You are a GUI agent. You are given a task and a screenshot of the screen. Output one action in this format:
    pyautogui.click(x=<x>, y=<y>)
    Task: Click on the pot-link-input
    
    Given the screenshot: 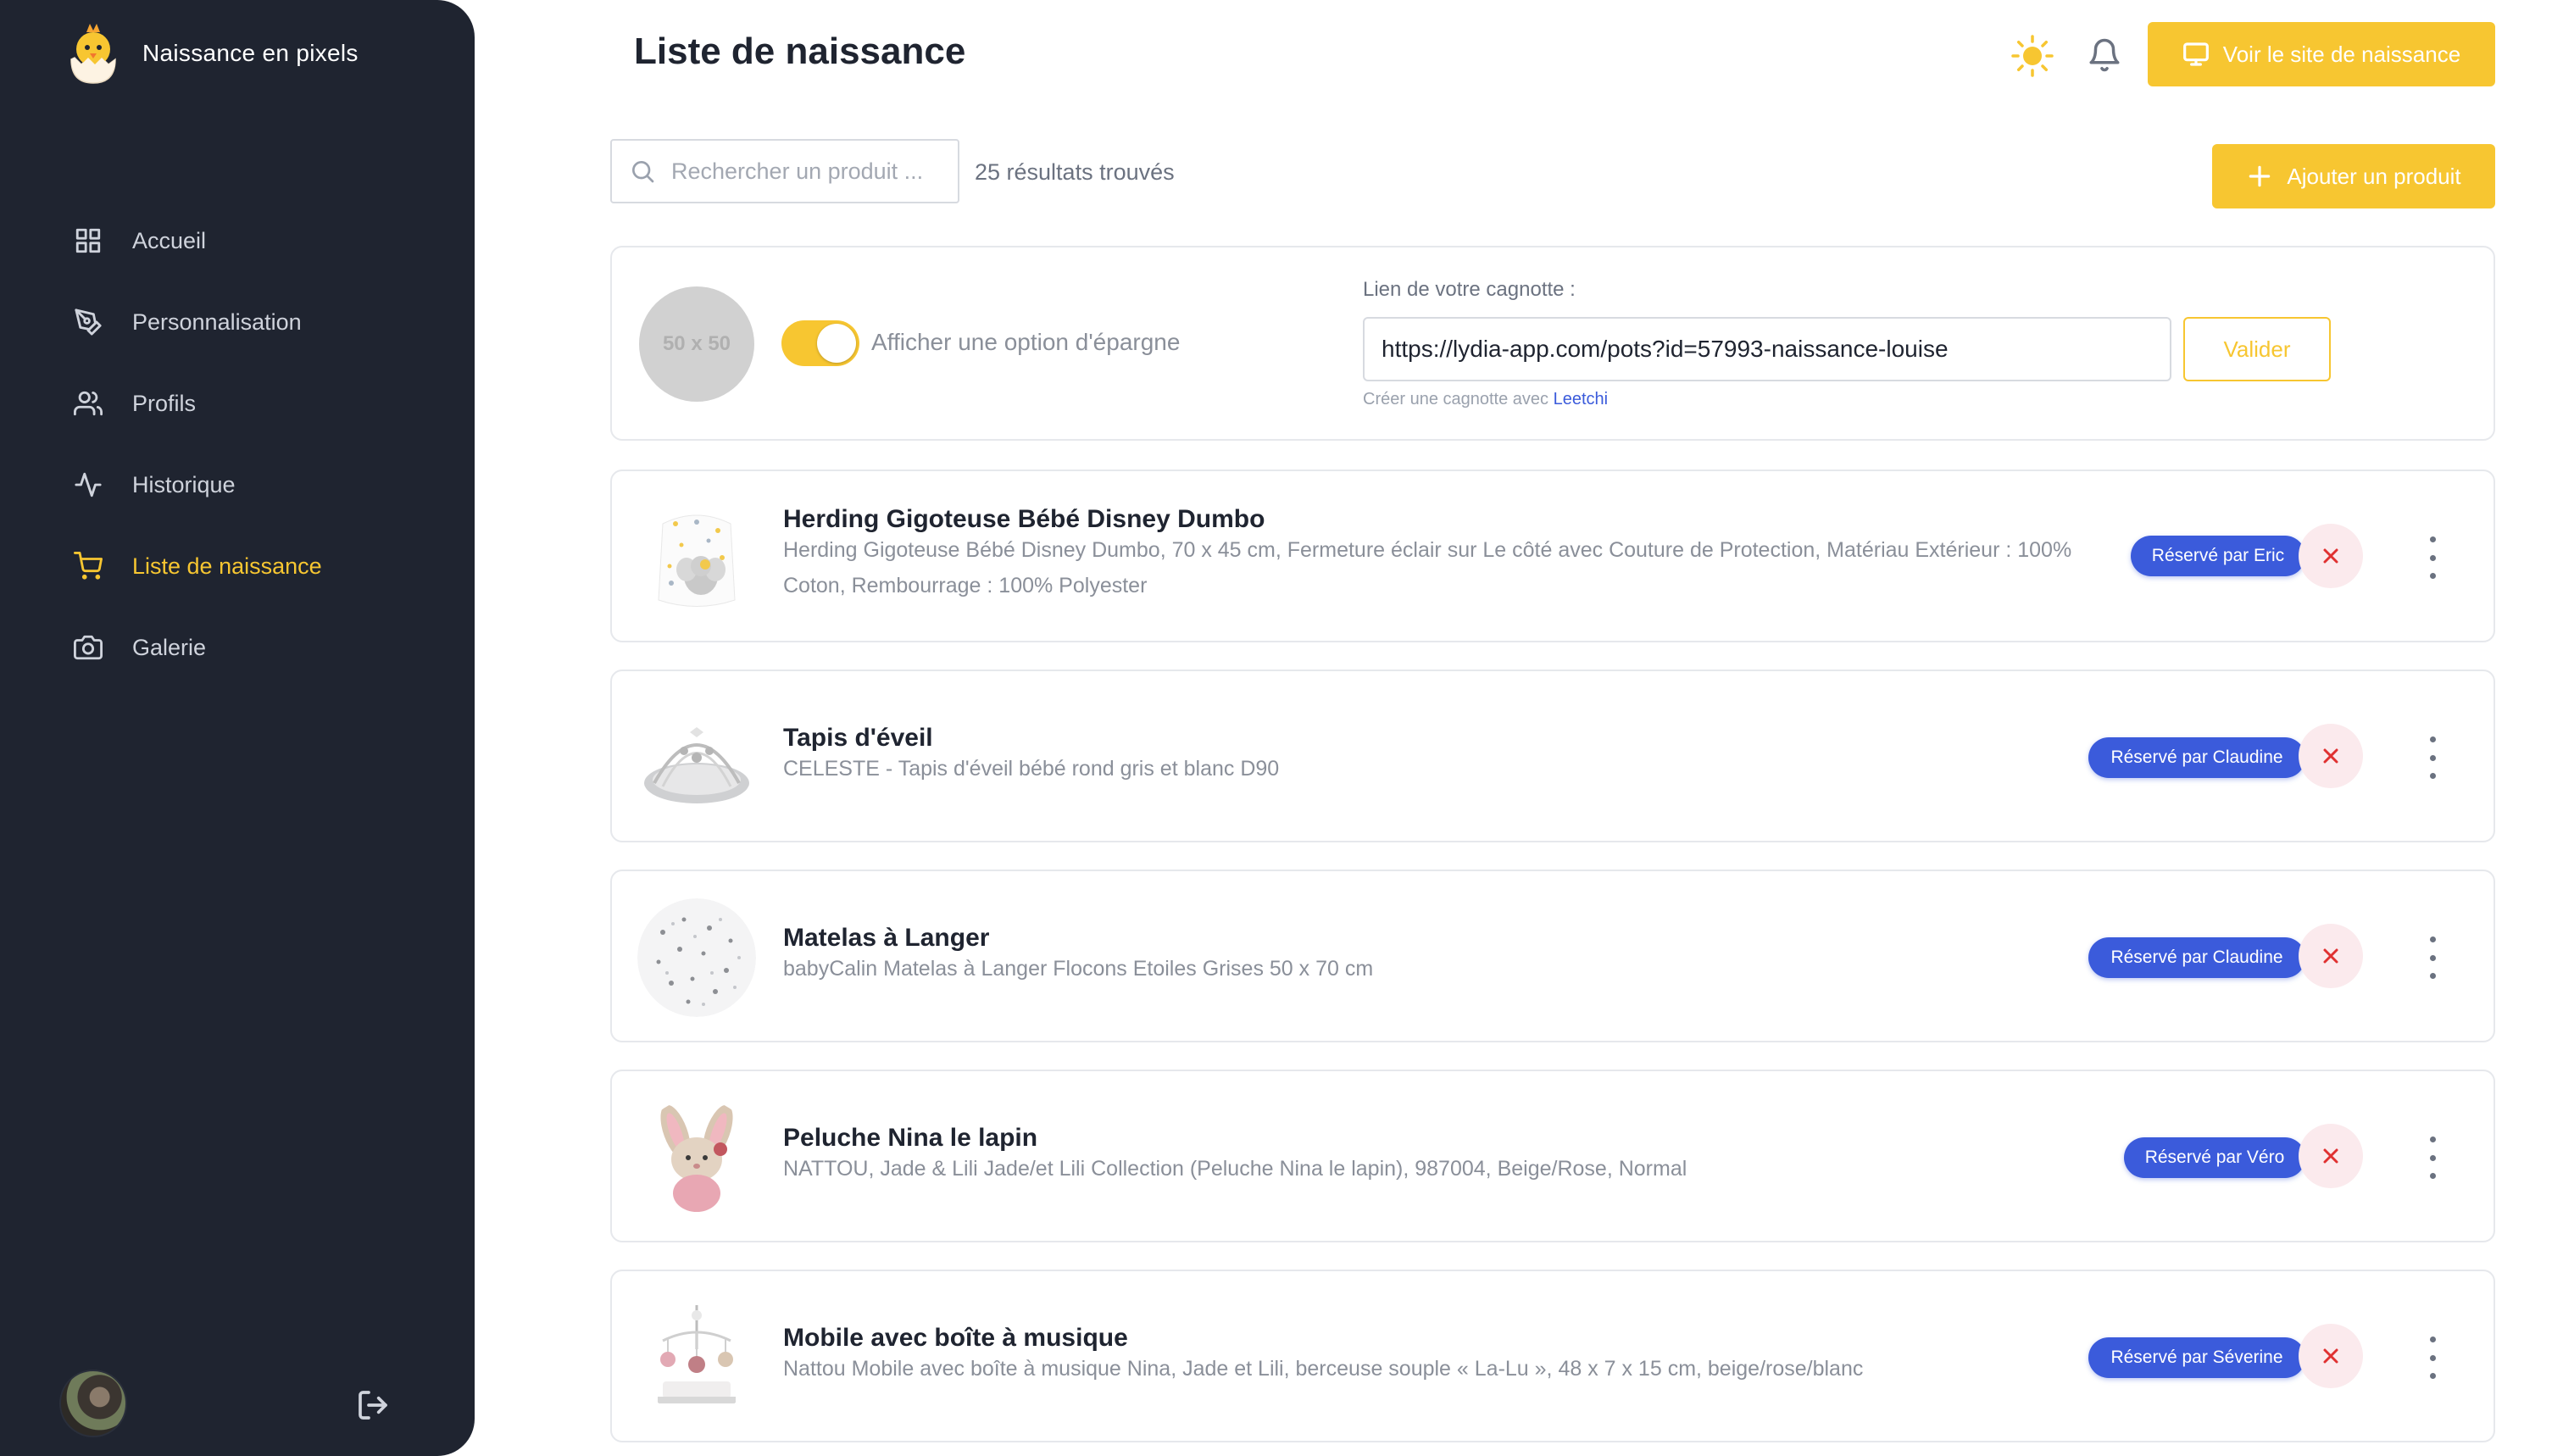 What is the action you would take?
    pyautogui.click(x=1767, y=349)
    